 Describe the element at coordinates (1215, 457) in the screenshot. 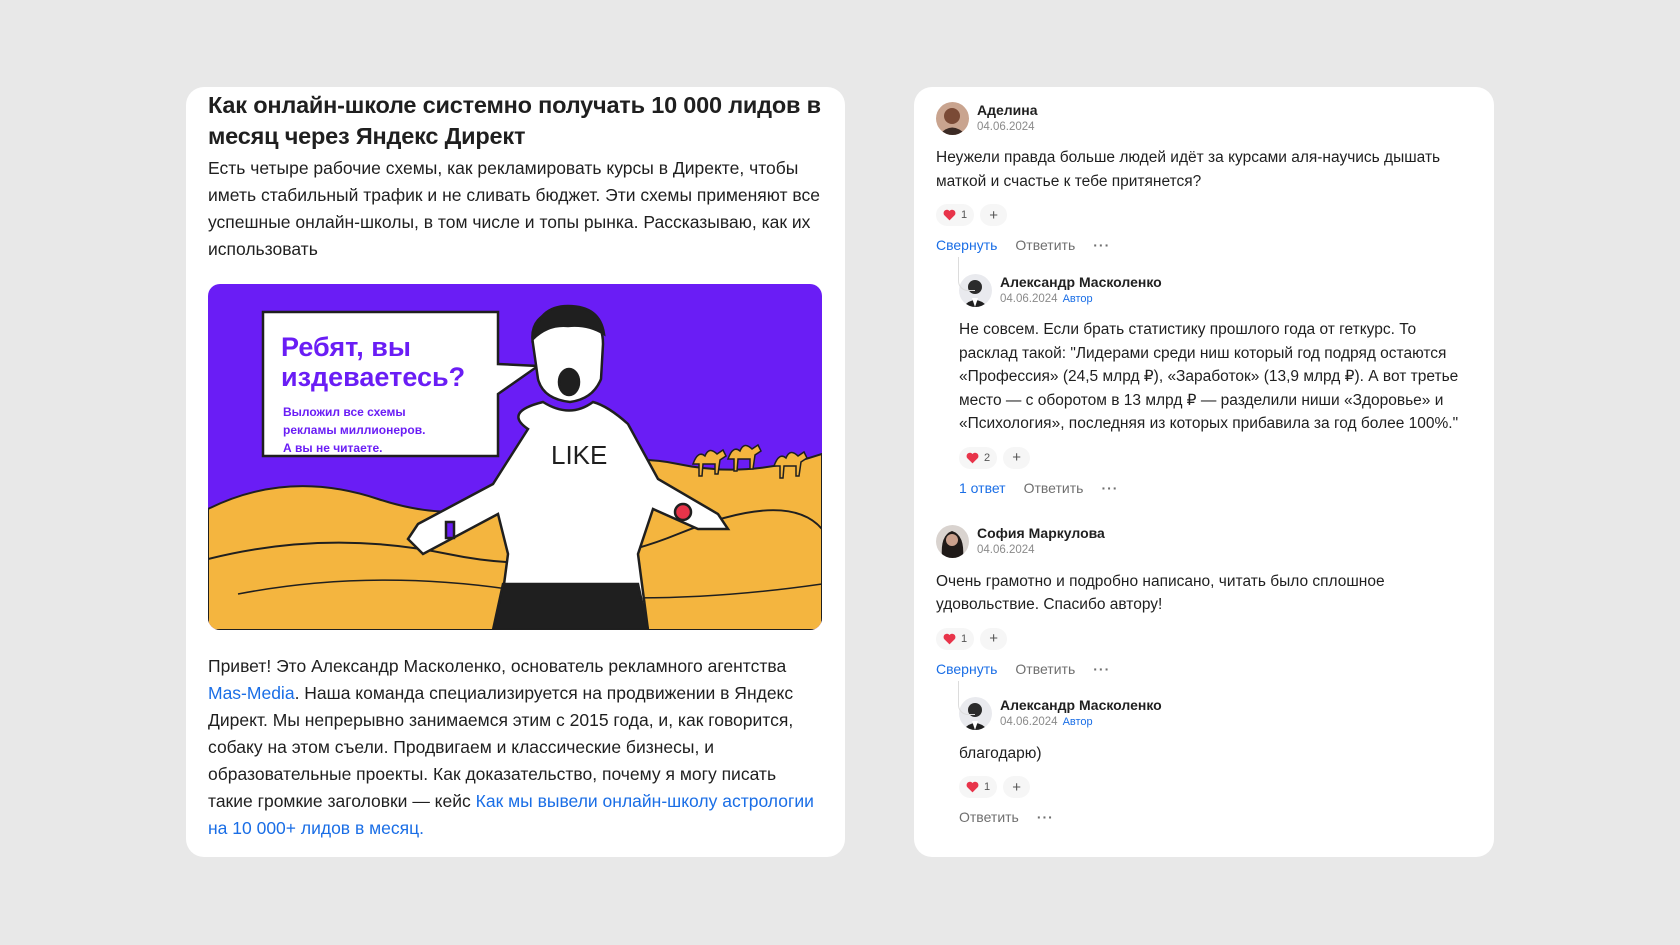

I see `reactions: 2 +` at that location.